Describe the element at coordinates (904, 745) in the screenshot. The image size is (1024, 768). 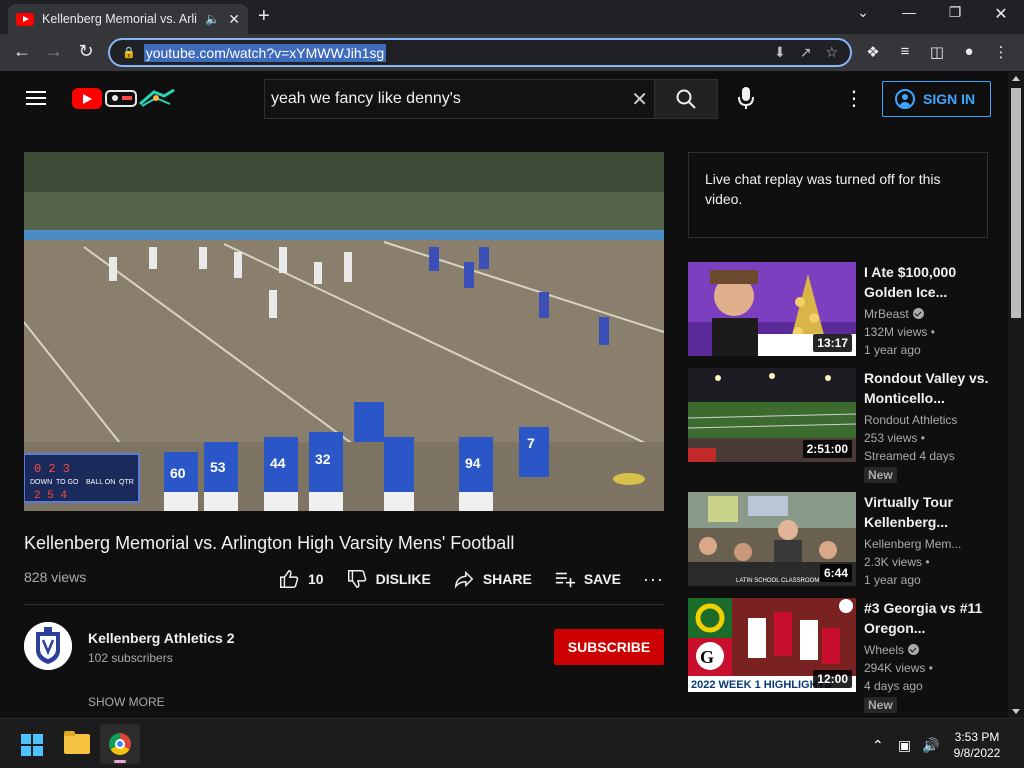
I see `network-icon: ▣` at that location.